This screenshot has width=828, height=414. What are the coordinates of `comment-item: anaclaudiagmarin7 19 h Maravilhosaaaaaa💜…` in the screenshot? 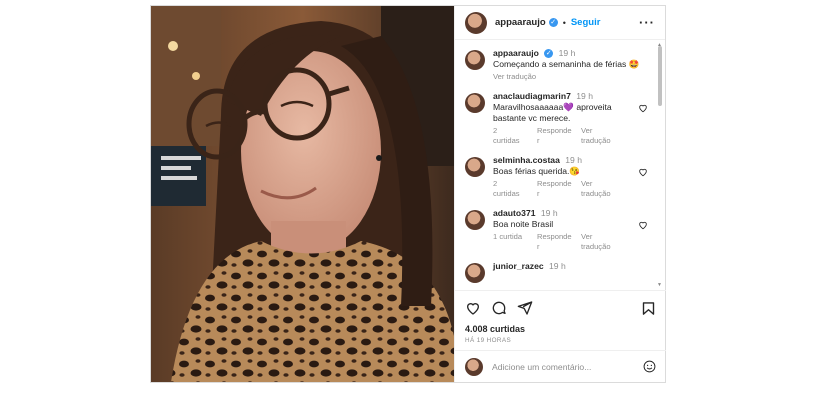 It's located at (560, 118).